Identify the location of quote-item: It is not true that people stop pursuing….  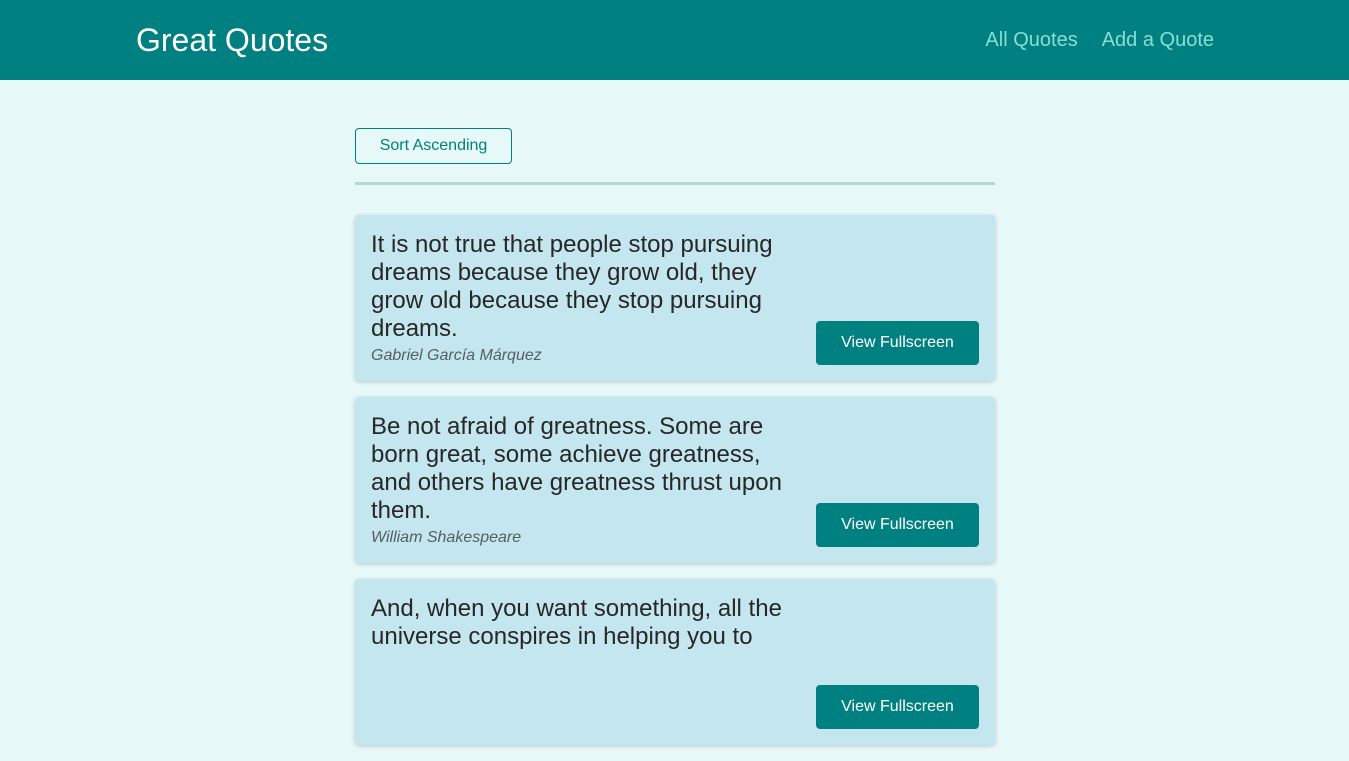
(675, 298).